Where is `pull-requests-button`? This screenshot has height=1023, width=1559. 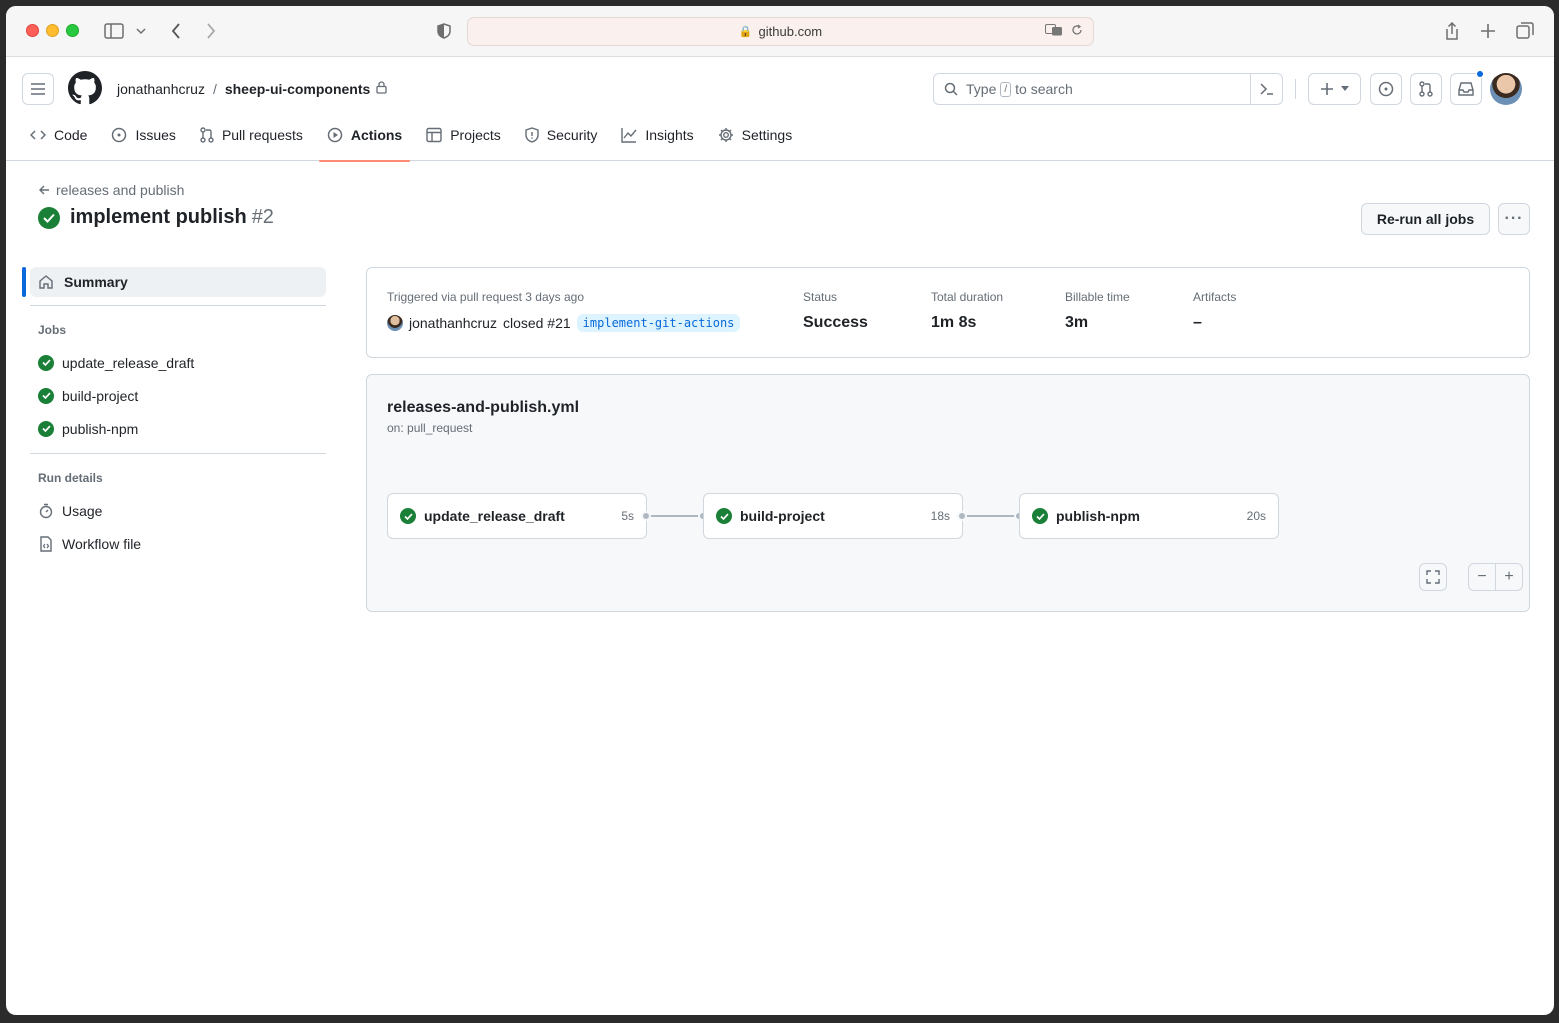
pull-requests-button is located at coordinates (1426, 89).